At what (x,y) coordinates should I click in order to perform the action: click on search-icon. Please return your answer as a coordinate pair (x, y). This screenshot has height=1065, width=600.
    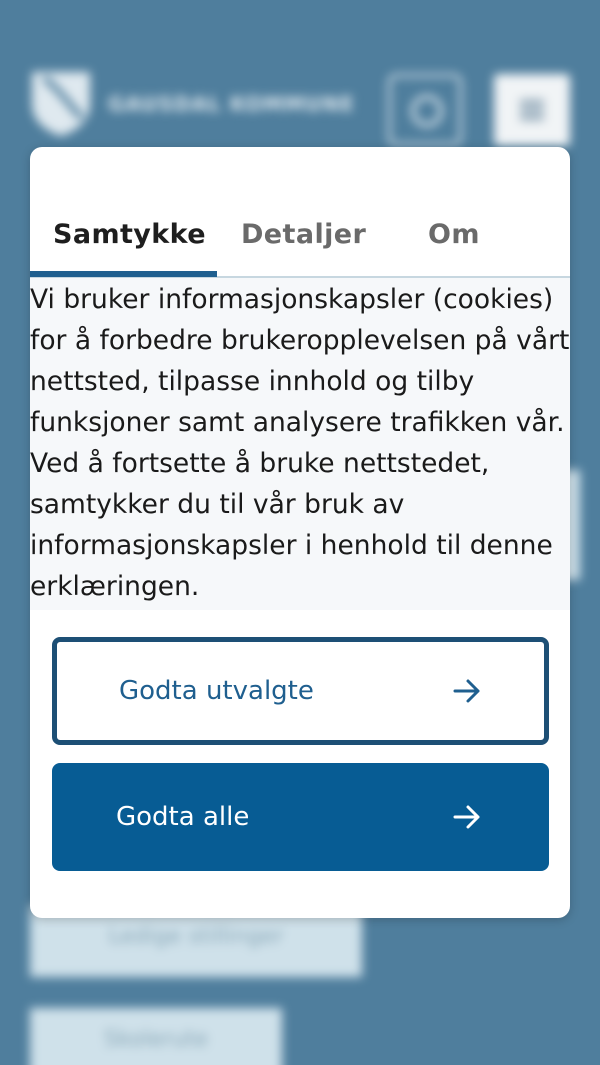
    Looking at the image, I should click on (427, 111).